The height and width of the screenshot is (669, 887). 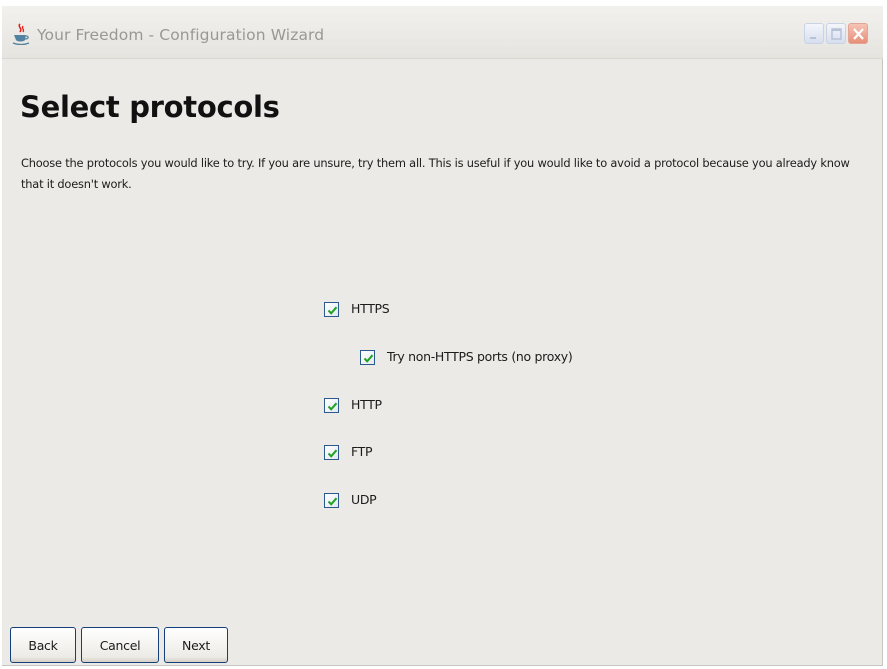 I want to click on java-cup-icon, so click(x=21, y=34).